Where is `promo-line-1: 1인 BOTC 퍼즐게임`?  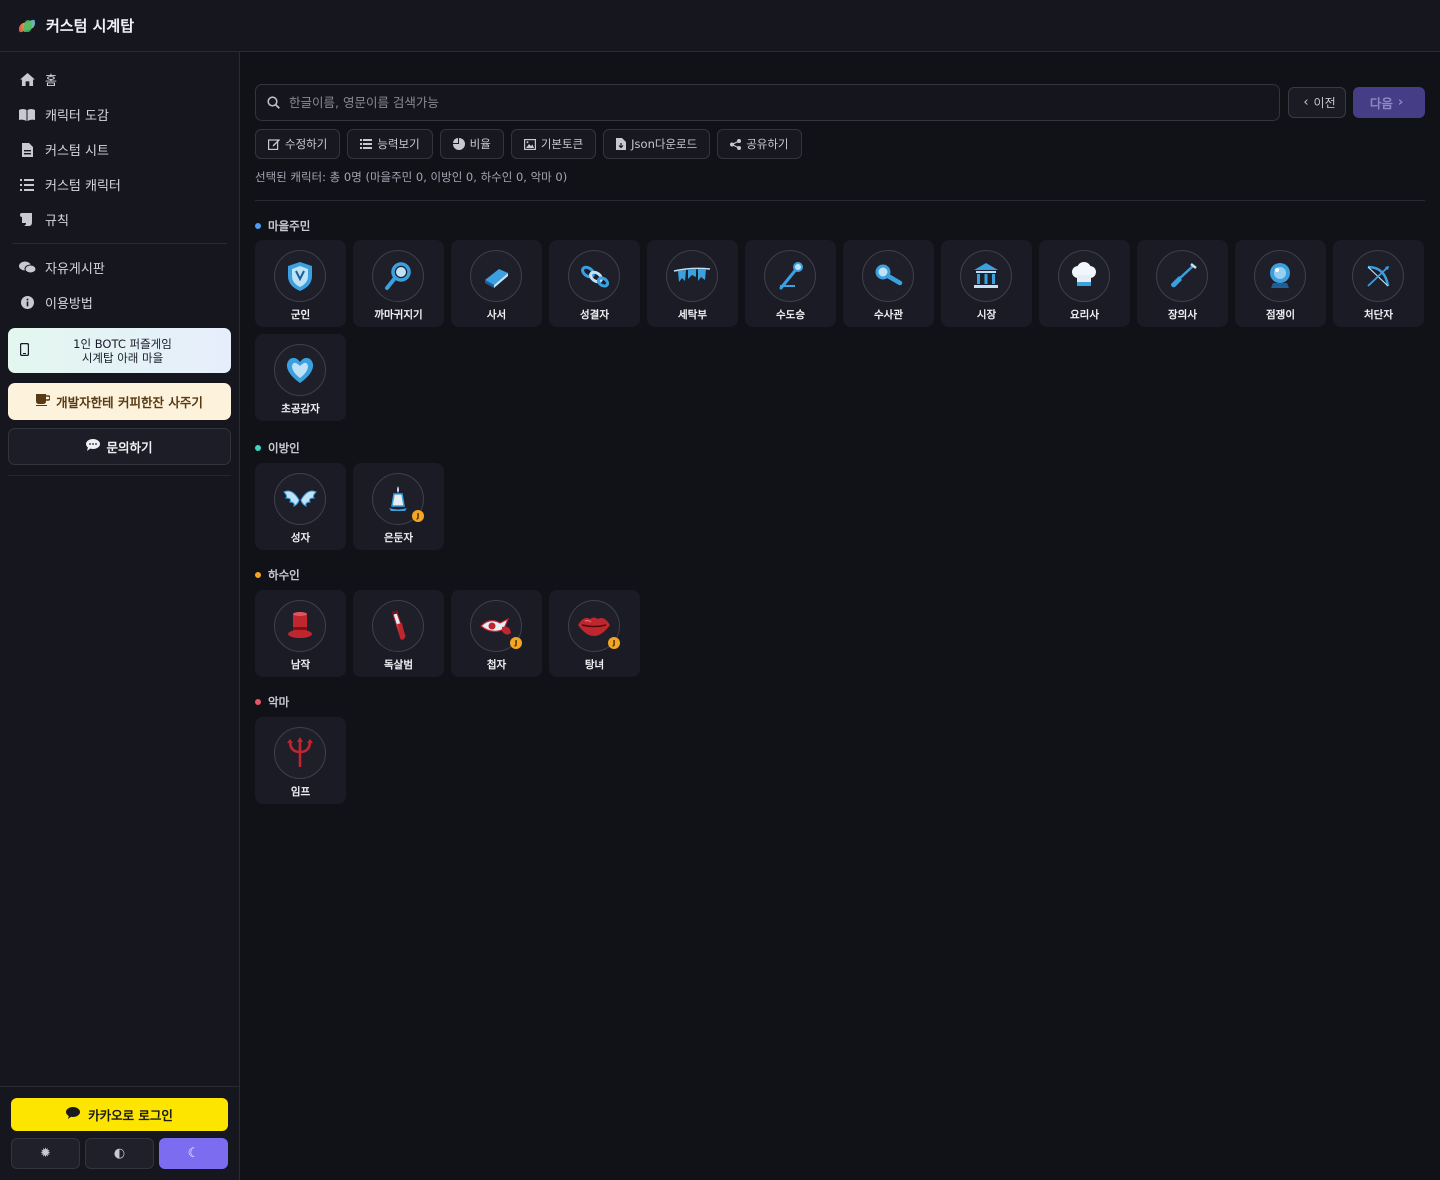 promo-line-1: 1인 BOTC 퍼즐게임 is located at coordinates (122, 343).